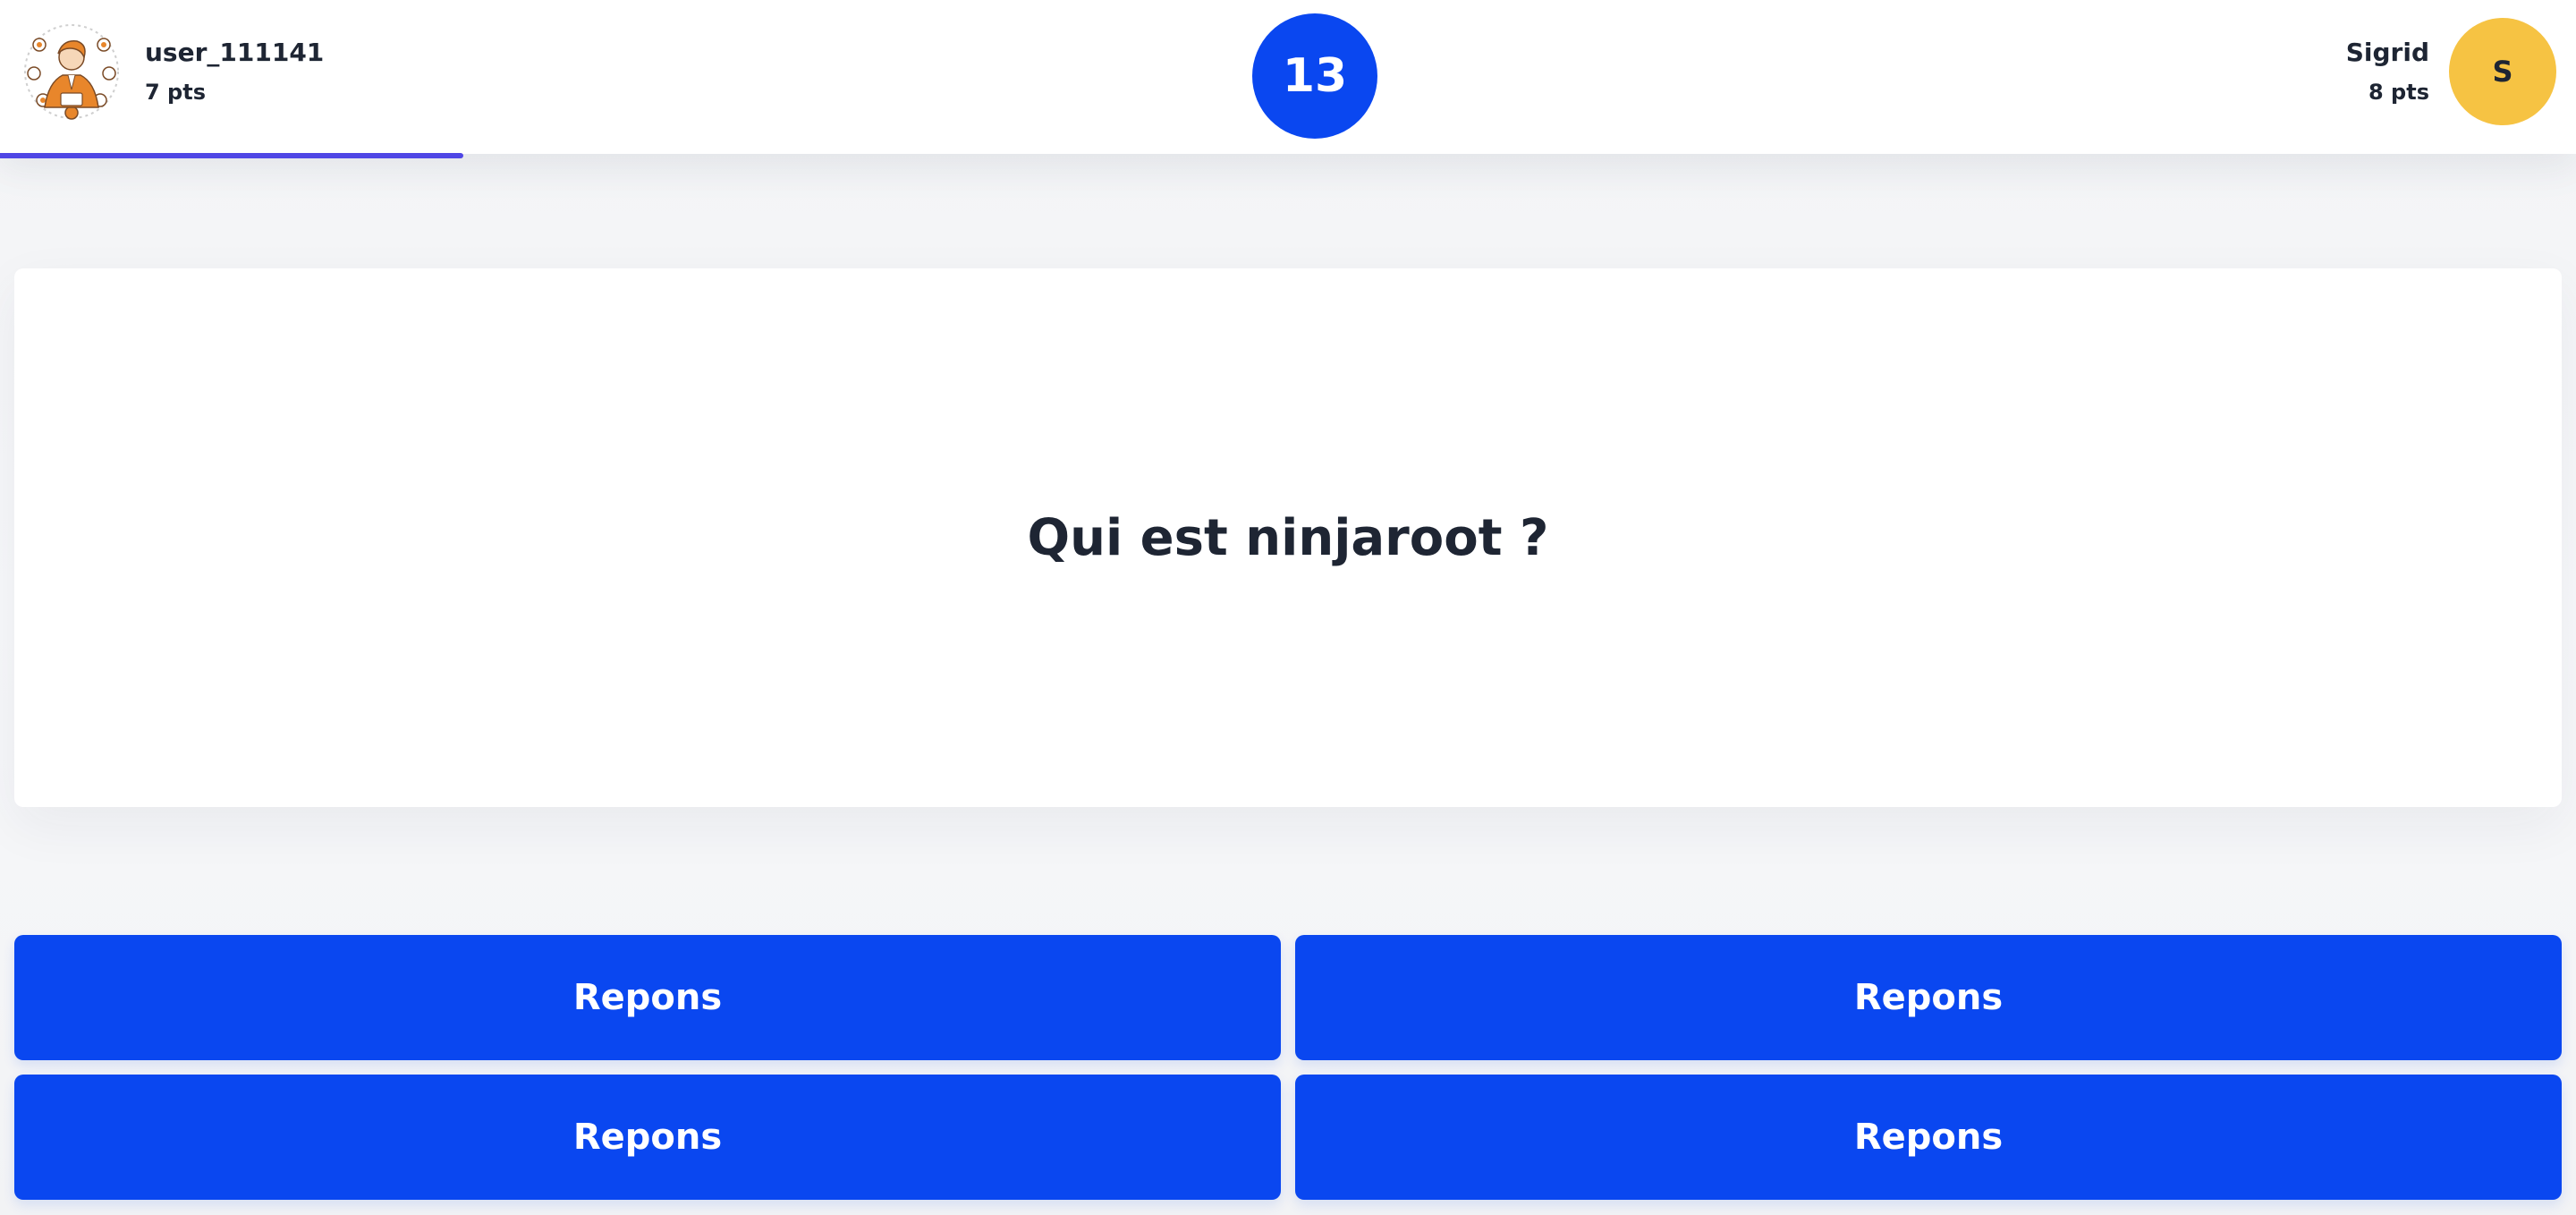 This screenshot has height=1215, width=2576. Describe the element at coordinates (232, 156) in the screenshot. I see `progress-bar-fill` at that location.